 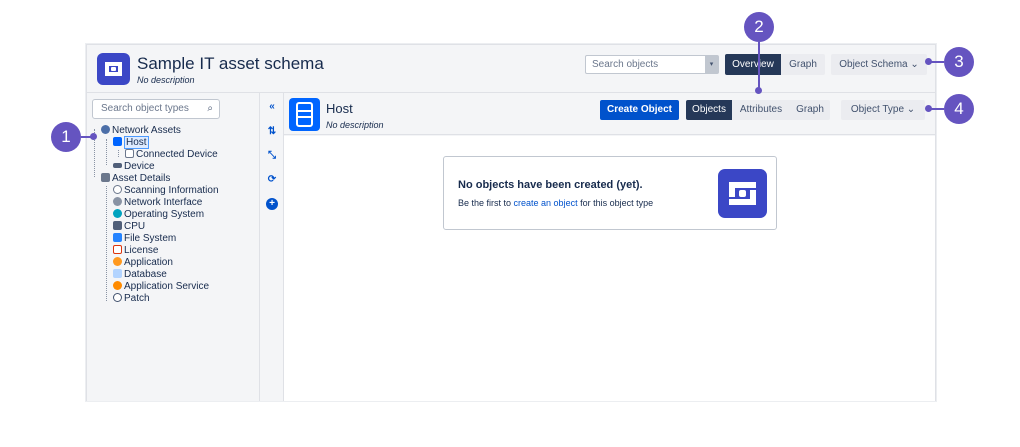 What do you see at coordinates (129, 153) in the screenshot?
I see `connected-device-icon` at bounding box center [129, 153].